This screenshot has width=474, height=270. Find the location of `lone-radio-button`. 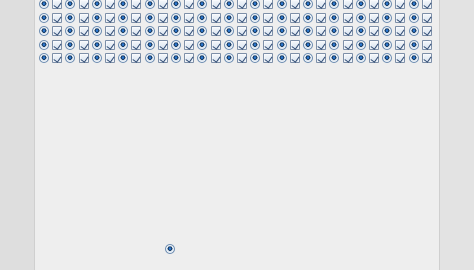

lone-radio-button is located at coordinates (170, 249).